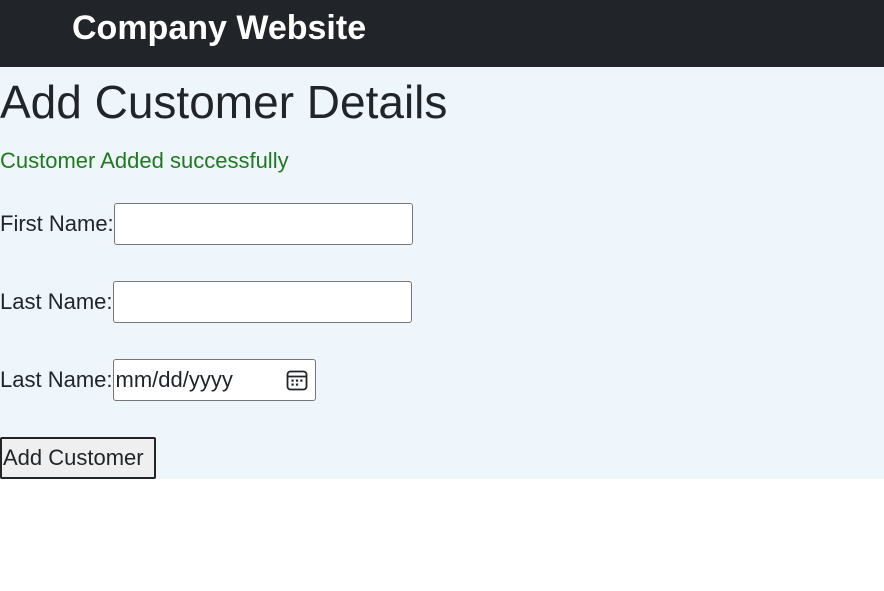 The width and height of the screenshot is (884, 591). I want to click on first-name-row: First Name:, so click(206, 224).